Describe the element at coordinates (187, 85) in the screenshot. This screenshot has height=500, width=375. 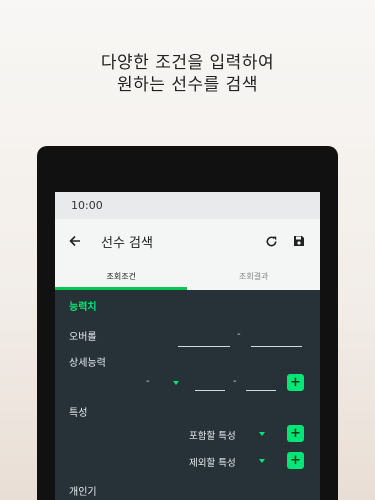
I see `promo-line-2: 원하는 선수를 검색` at that location.